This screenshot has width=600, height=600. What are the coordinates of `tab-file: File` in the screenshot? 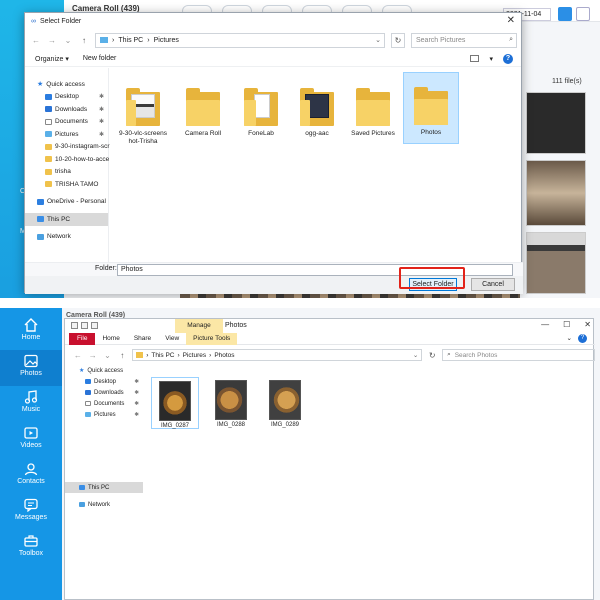 It's located at (82, 338).